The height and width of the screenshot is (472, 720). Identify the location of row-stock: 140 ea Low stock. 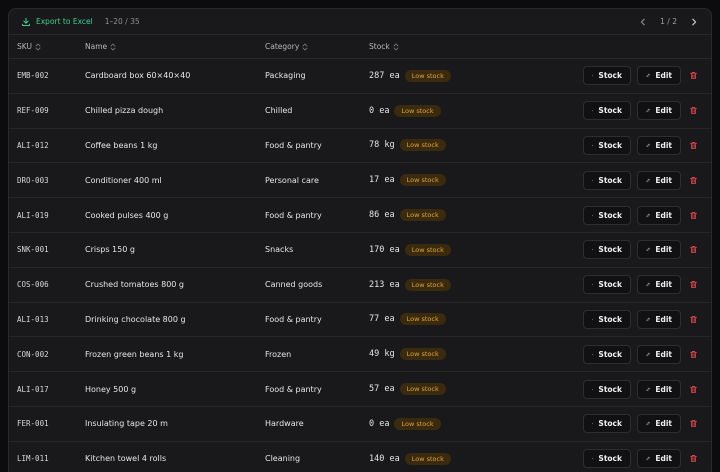
(410, 458).